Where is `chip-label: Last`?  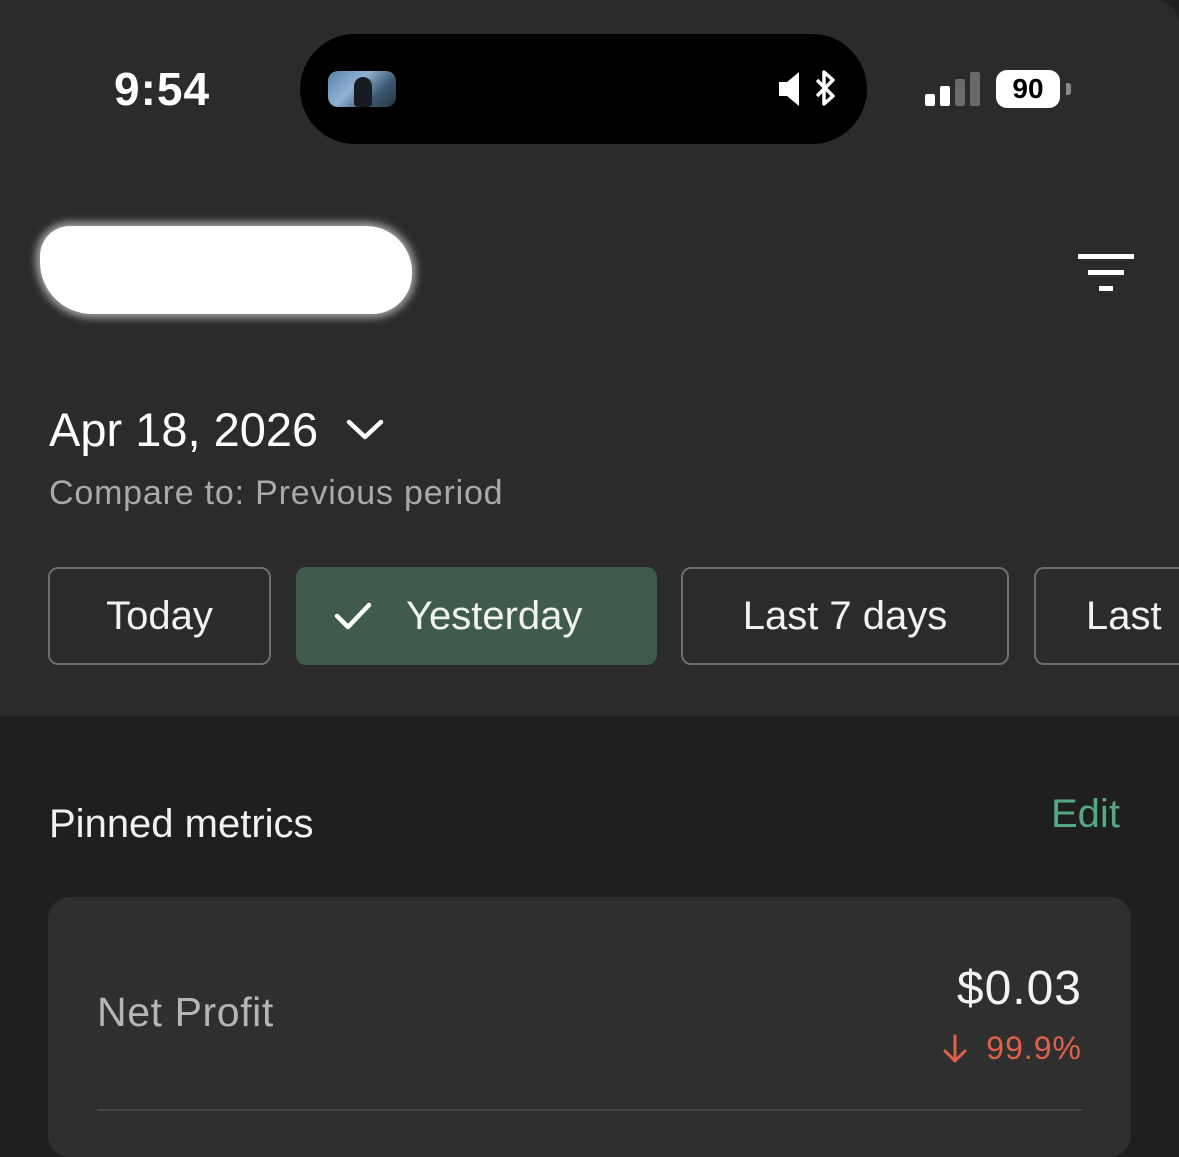
chip-label: Last is located at coordinates (1124, 615).